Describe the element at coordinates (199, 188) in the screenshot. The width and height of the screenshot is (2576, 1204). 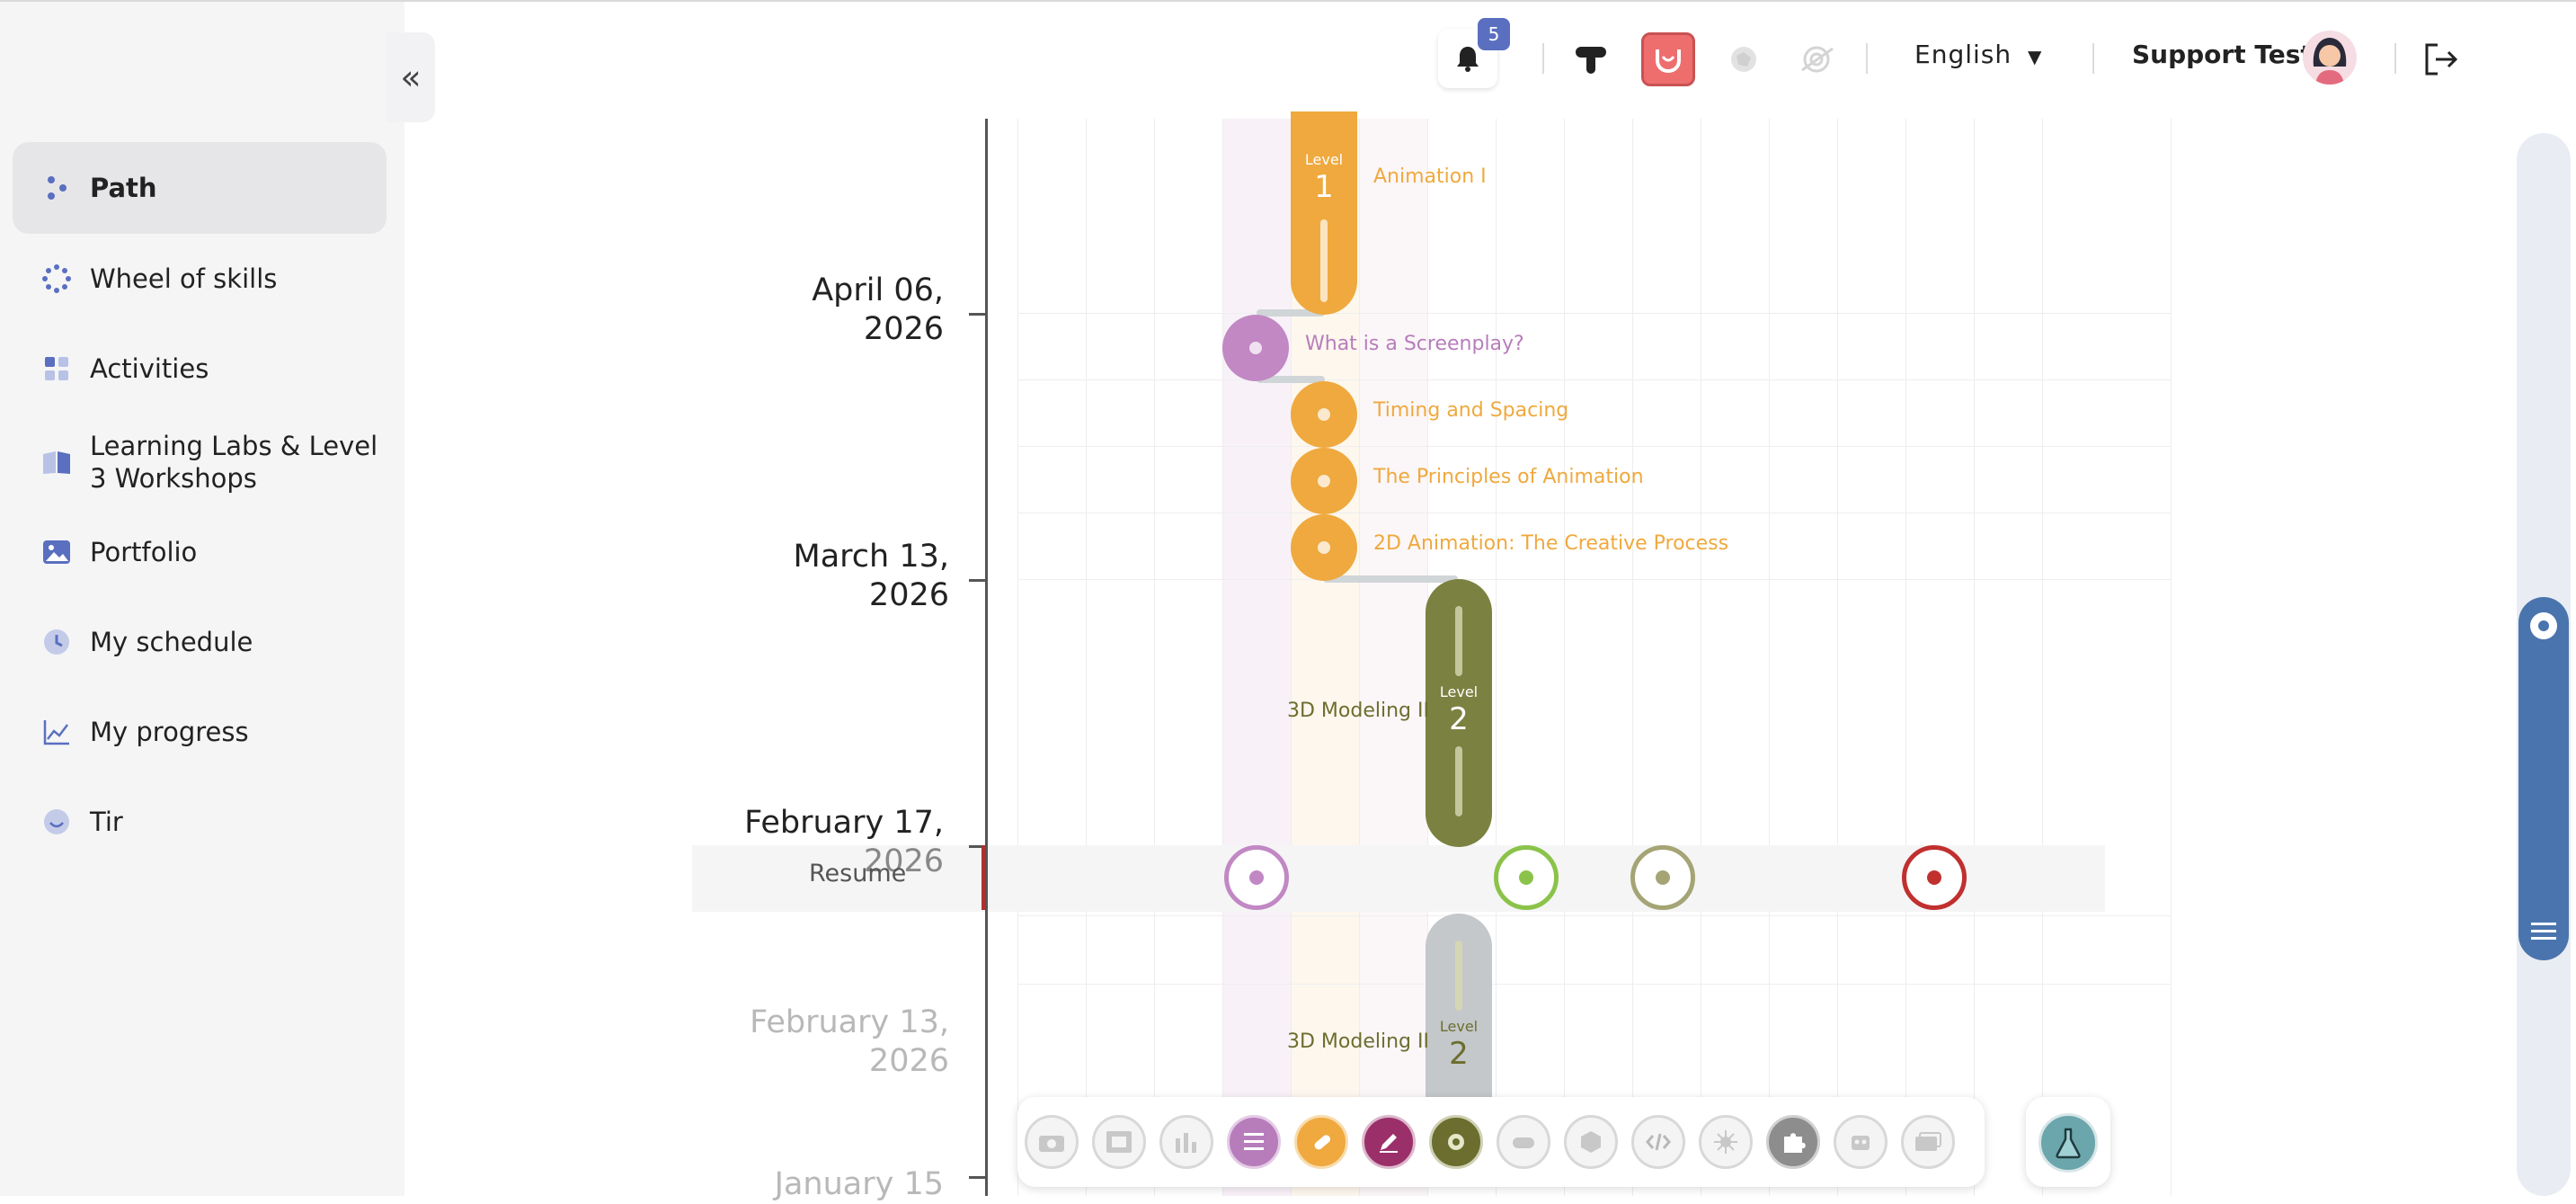
I see `sidebar-item-path: Path` at that location.